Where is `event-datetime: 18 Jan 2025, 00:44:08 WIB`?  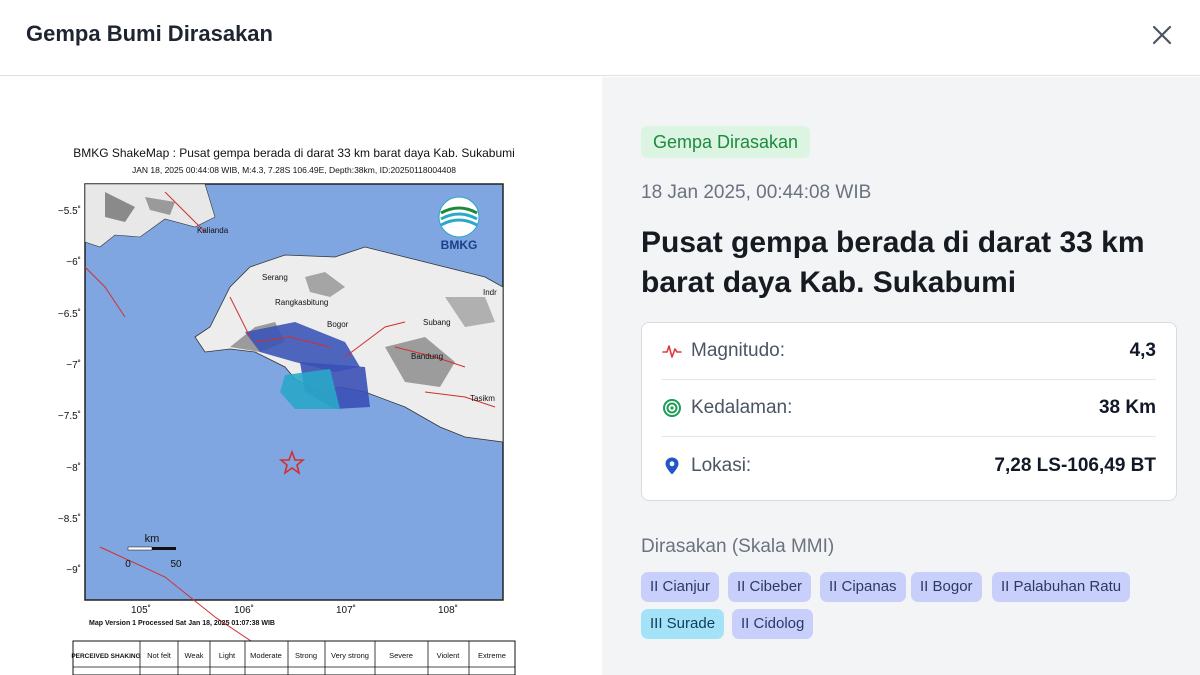
event-datetime: 18 Jan 2025, 00:44:08 WIB is located at coordinates (756, 192).